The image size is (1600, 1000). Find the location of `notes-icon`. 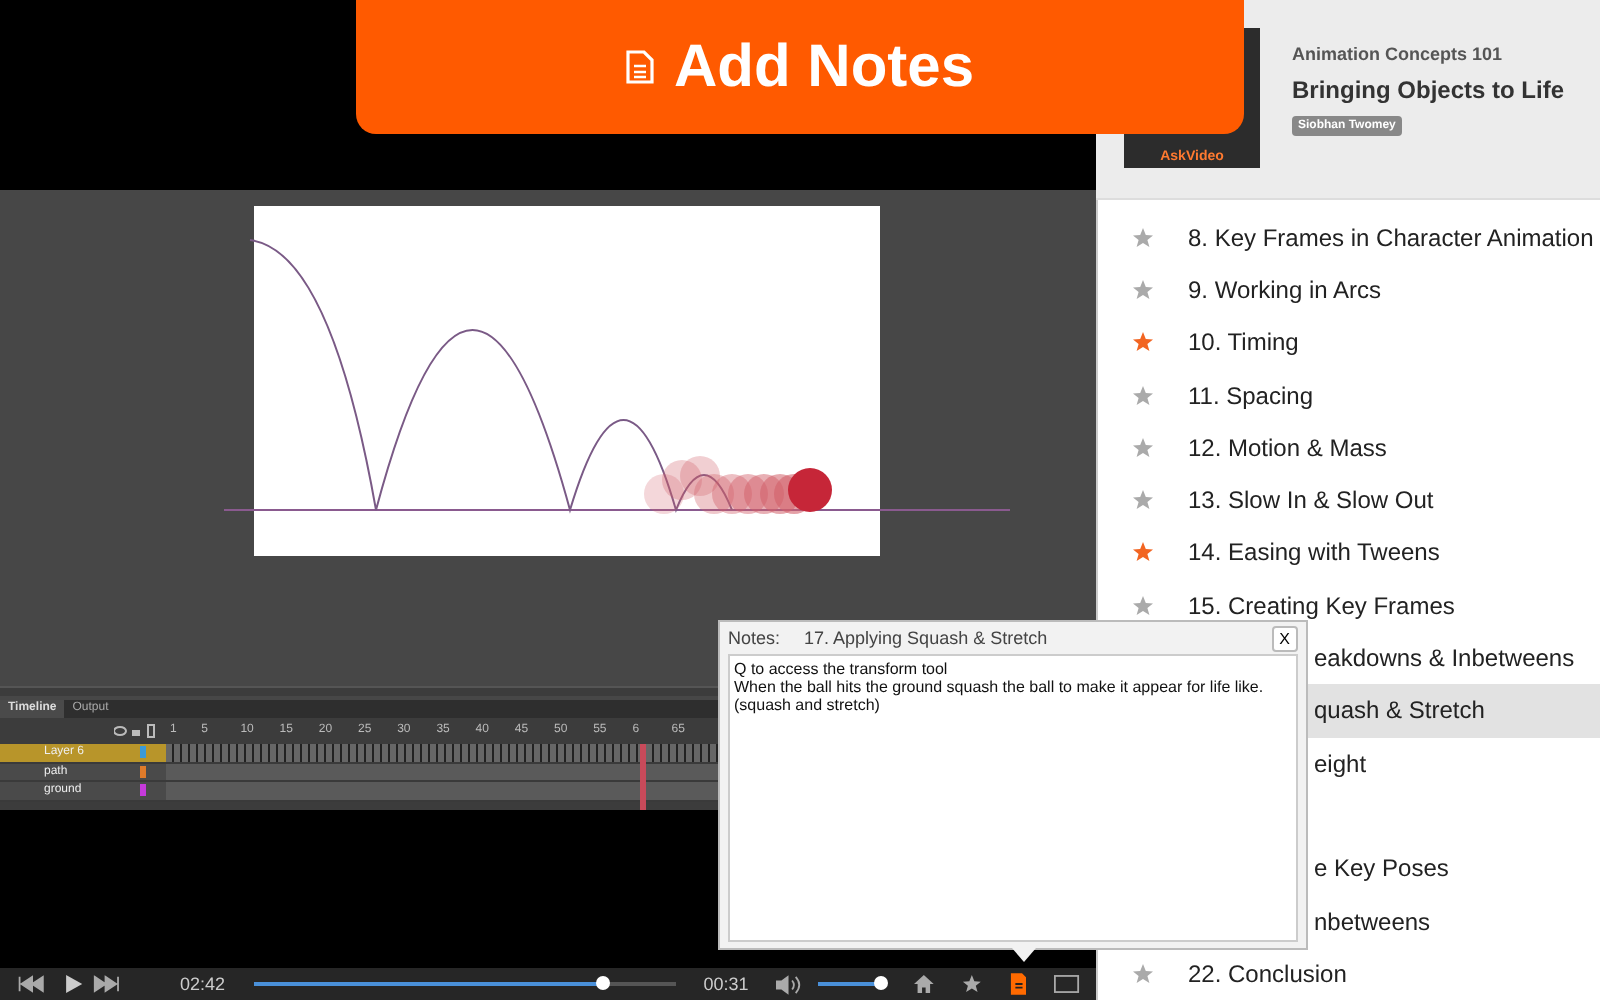

notes-icon is located at coordinates (1018, 984).